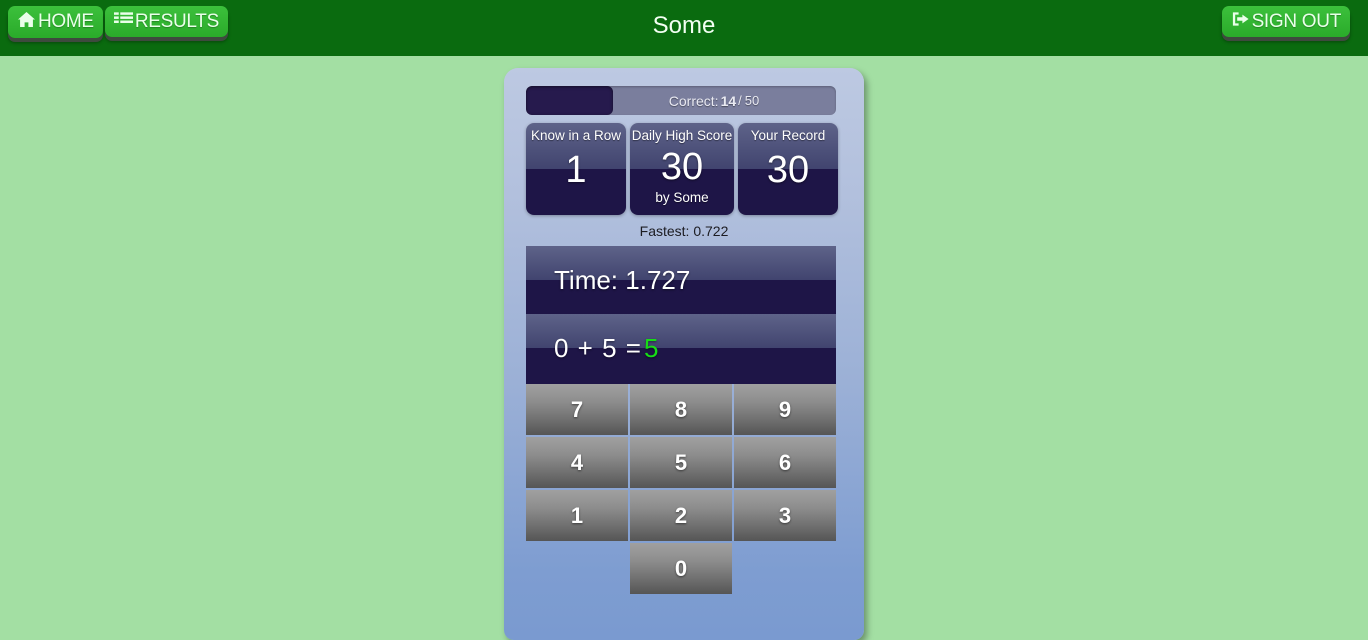  I want to click on score-box-subtitle: by Some, so click(682, 197).